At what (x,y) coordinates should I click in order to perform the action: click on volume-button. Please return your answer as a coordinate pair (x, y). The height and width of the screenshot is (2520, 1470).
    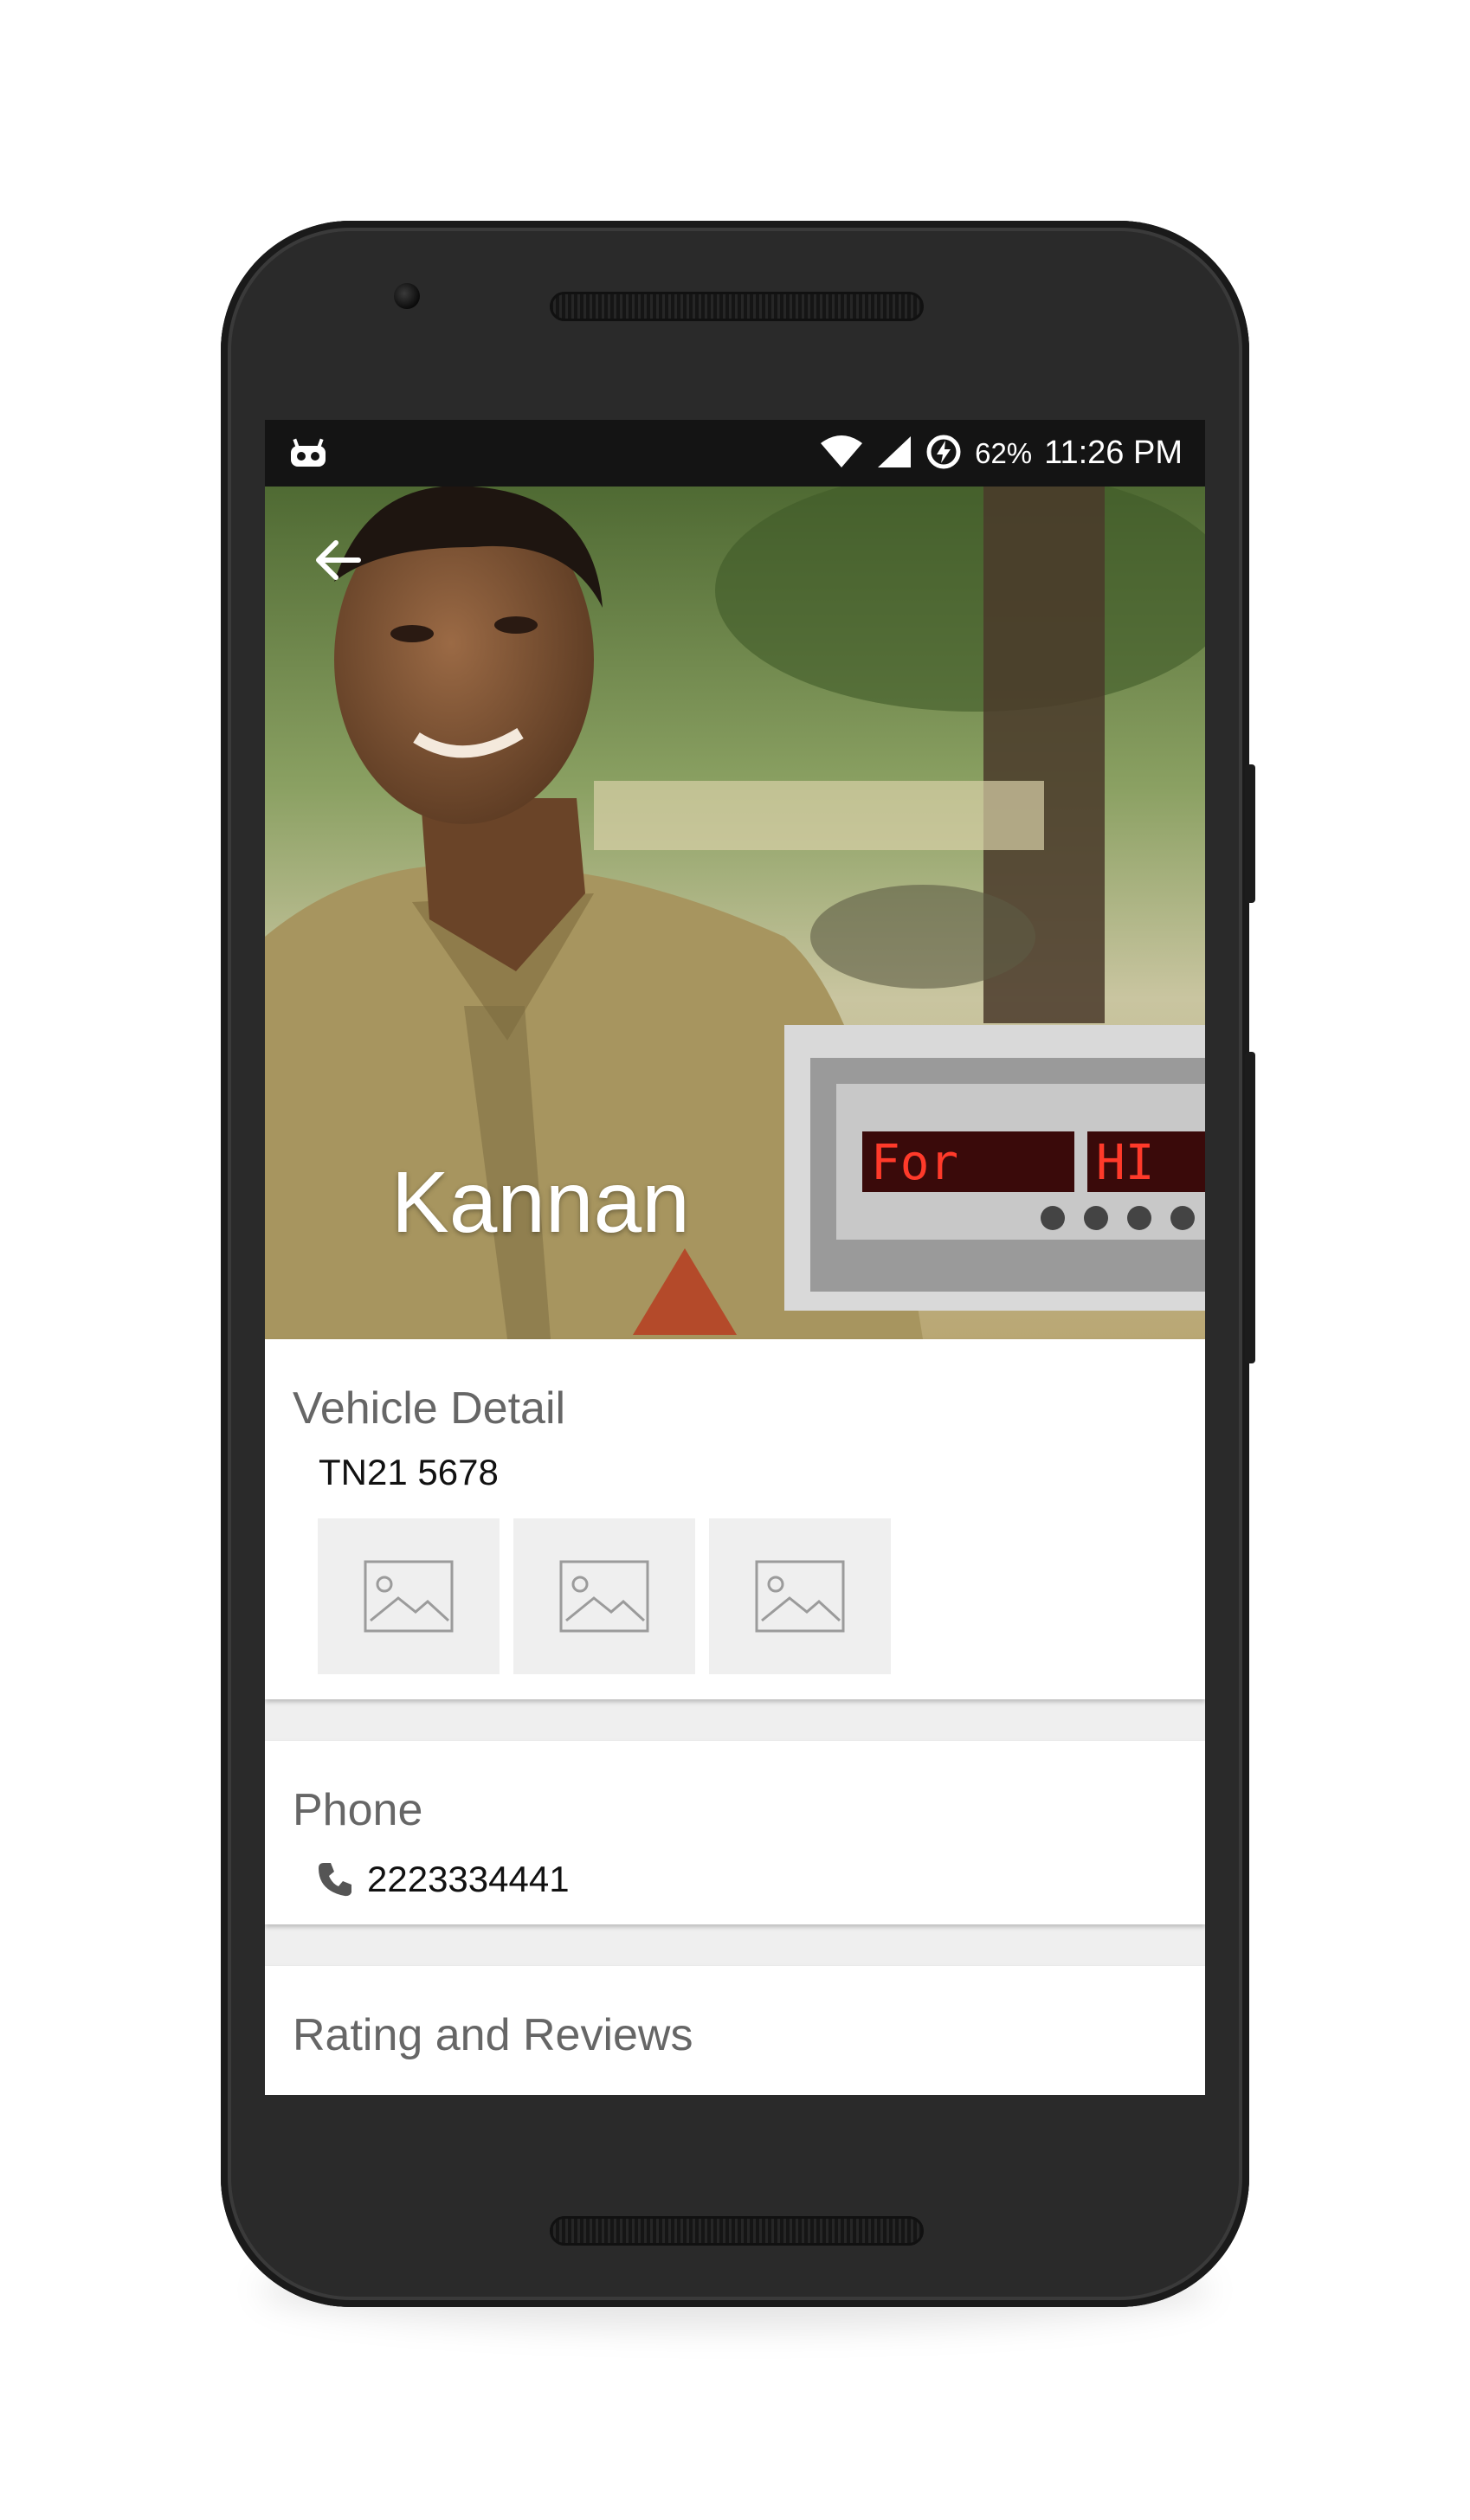
    Looking at the image, I should click on (1250, 1207).